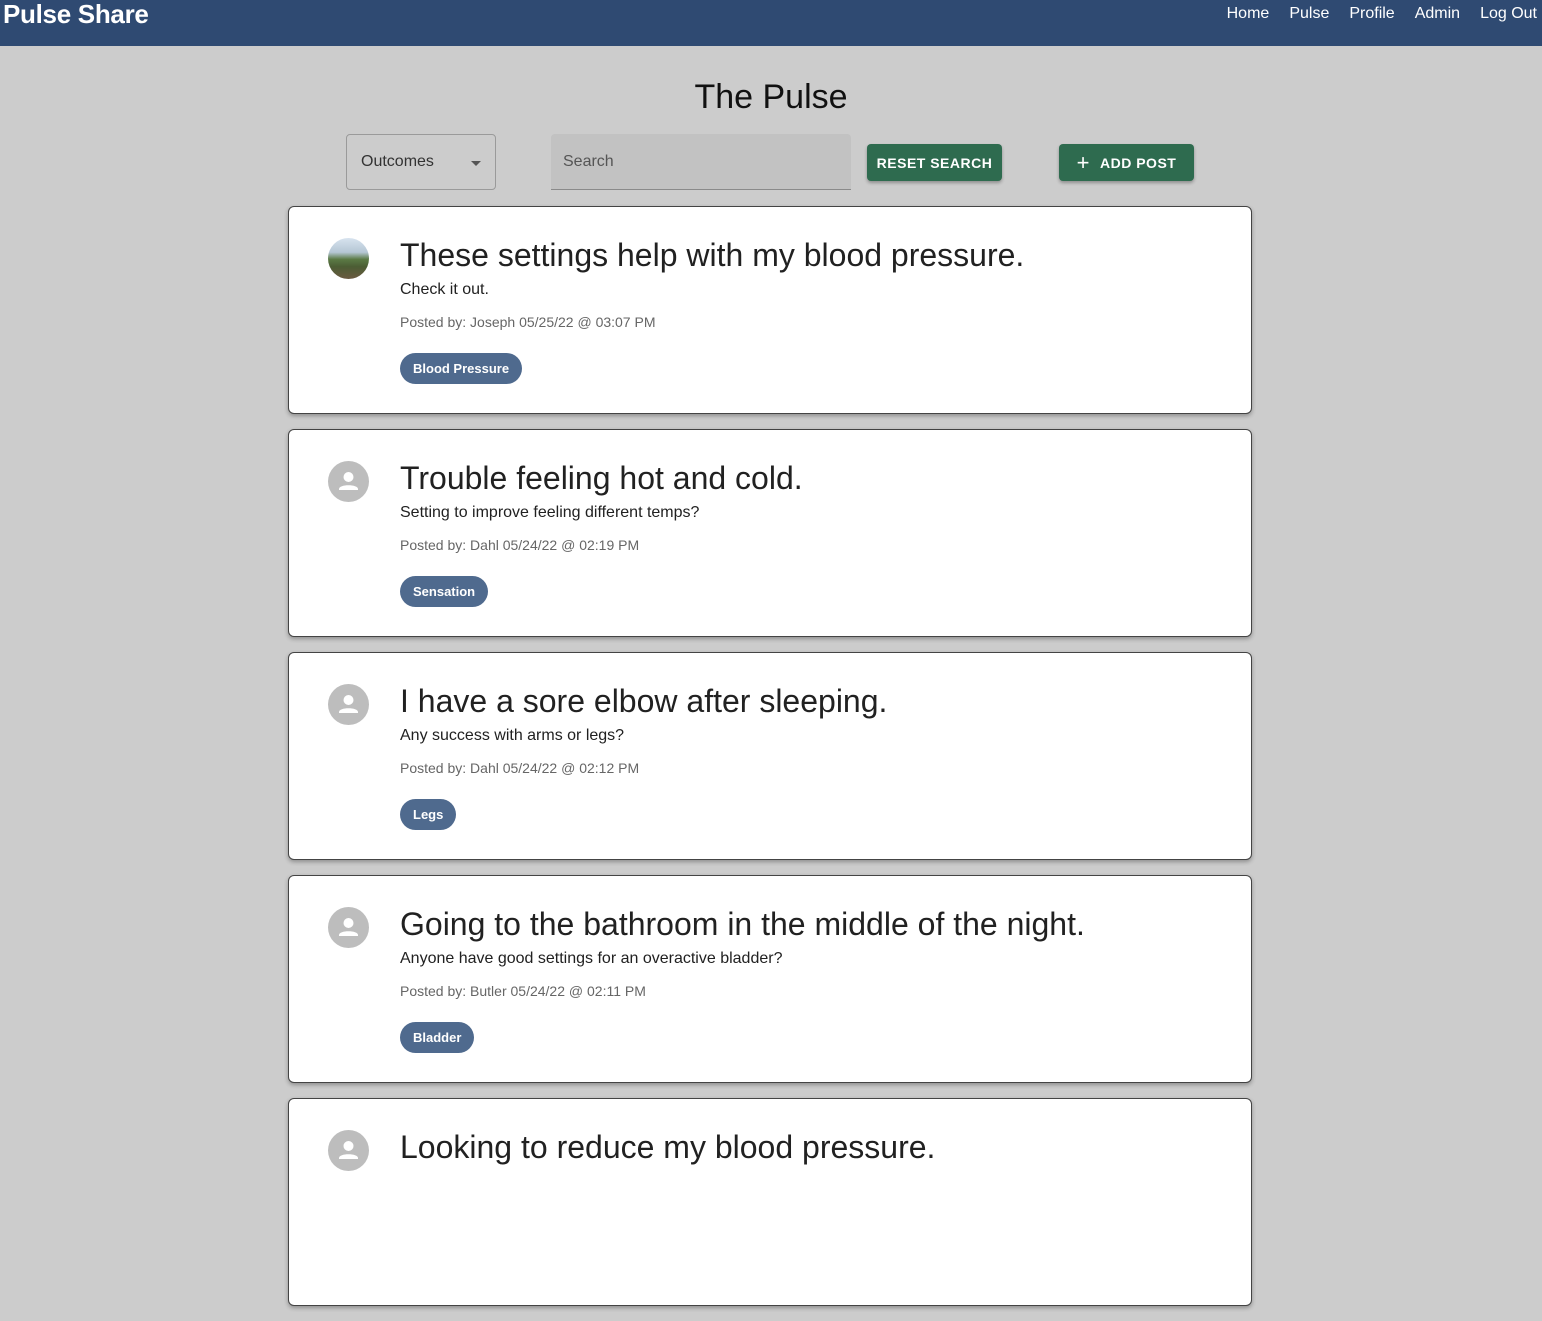 The width and height of the screenshot is (1542, 1321). What do you see at coordinates (520, 545) in the screenshot?
I see `post-meta: Posted by: Dahl 05/24/22 @ 02:19 PM` at bounding box center [520, 545].